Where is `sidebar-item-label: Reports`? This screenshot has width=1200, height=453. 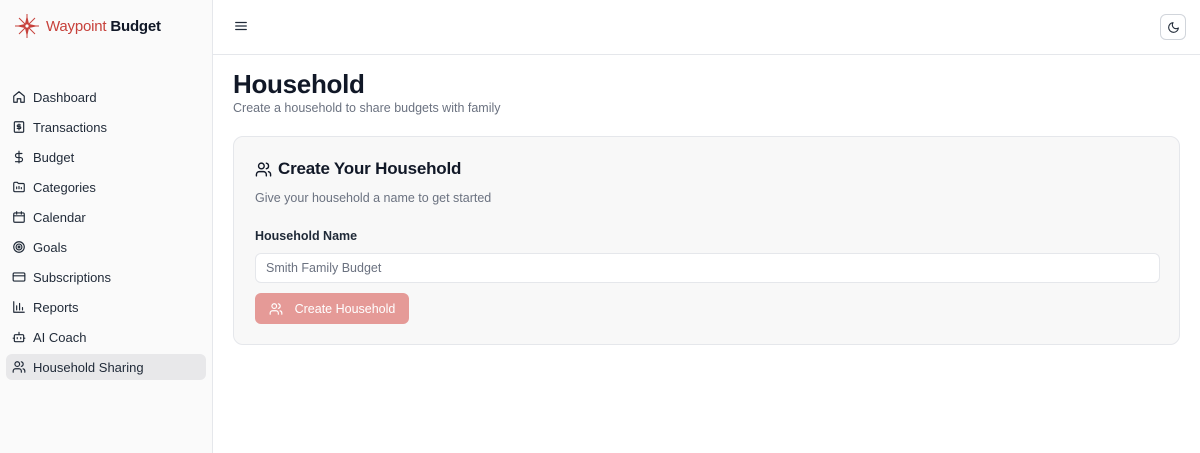
sidebar-item-label: Reports is located at coordinates (56, 307).